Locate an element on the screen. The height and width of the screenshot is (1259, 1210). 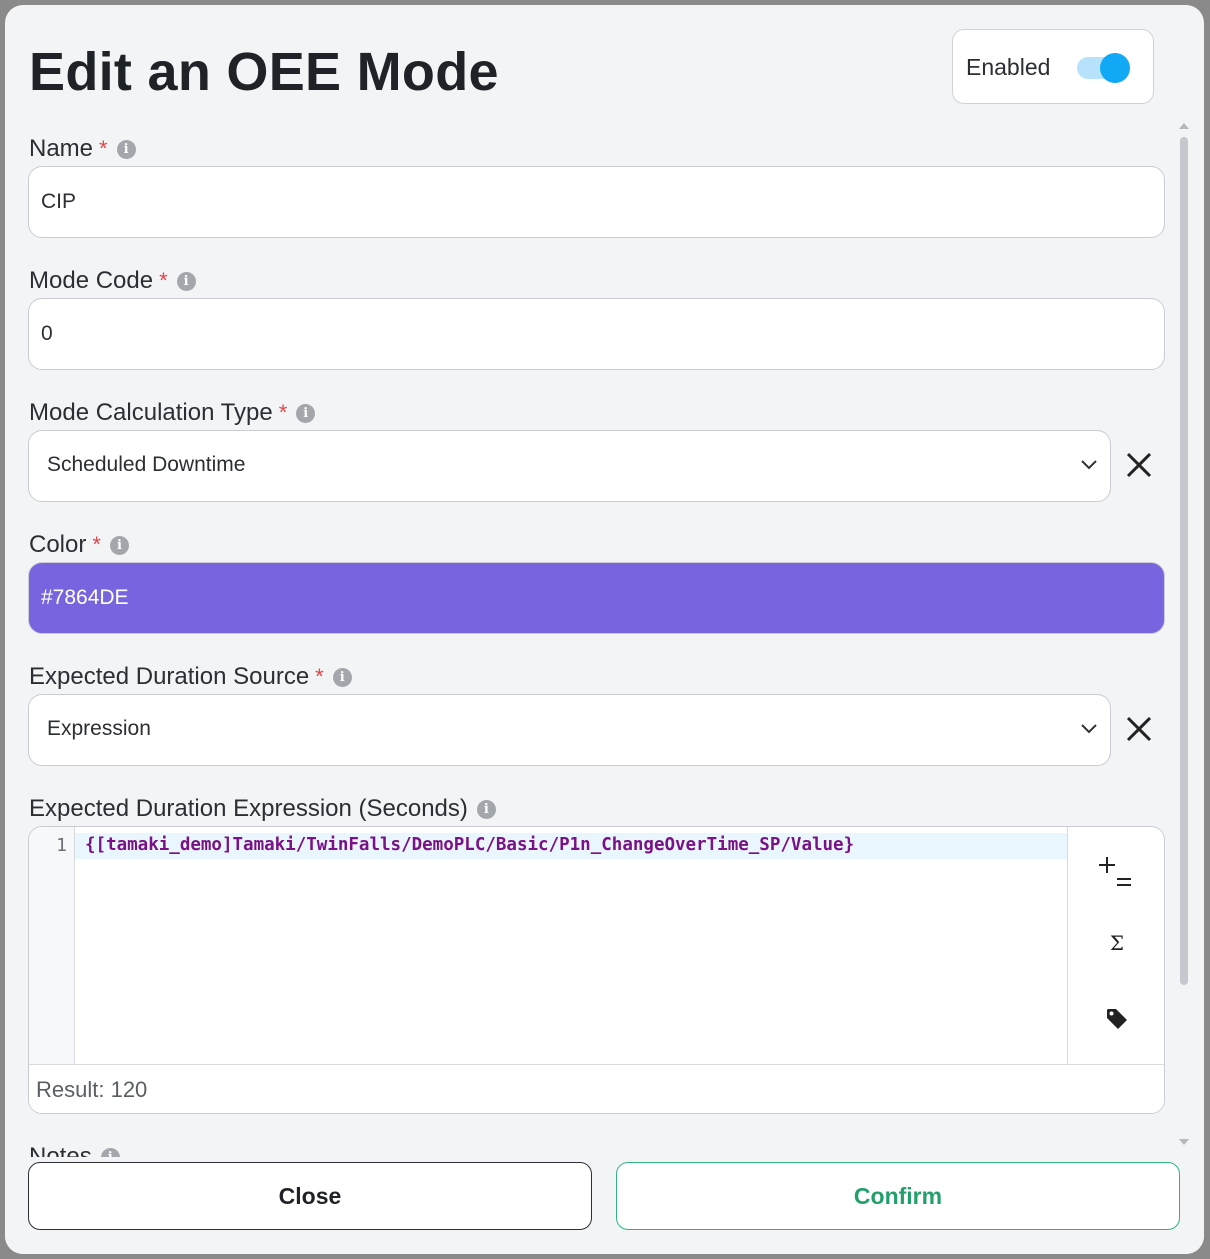
expression-result-bar: Result: 120 is located at coordinates (596, 1088).